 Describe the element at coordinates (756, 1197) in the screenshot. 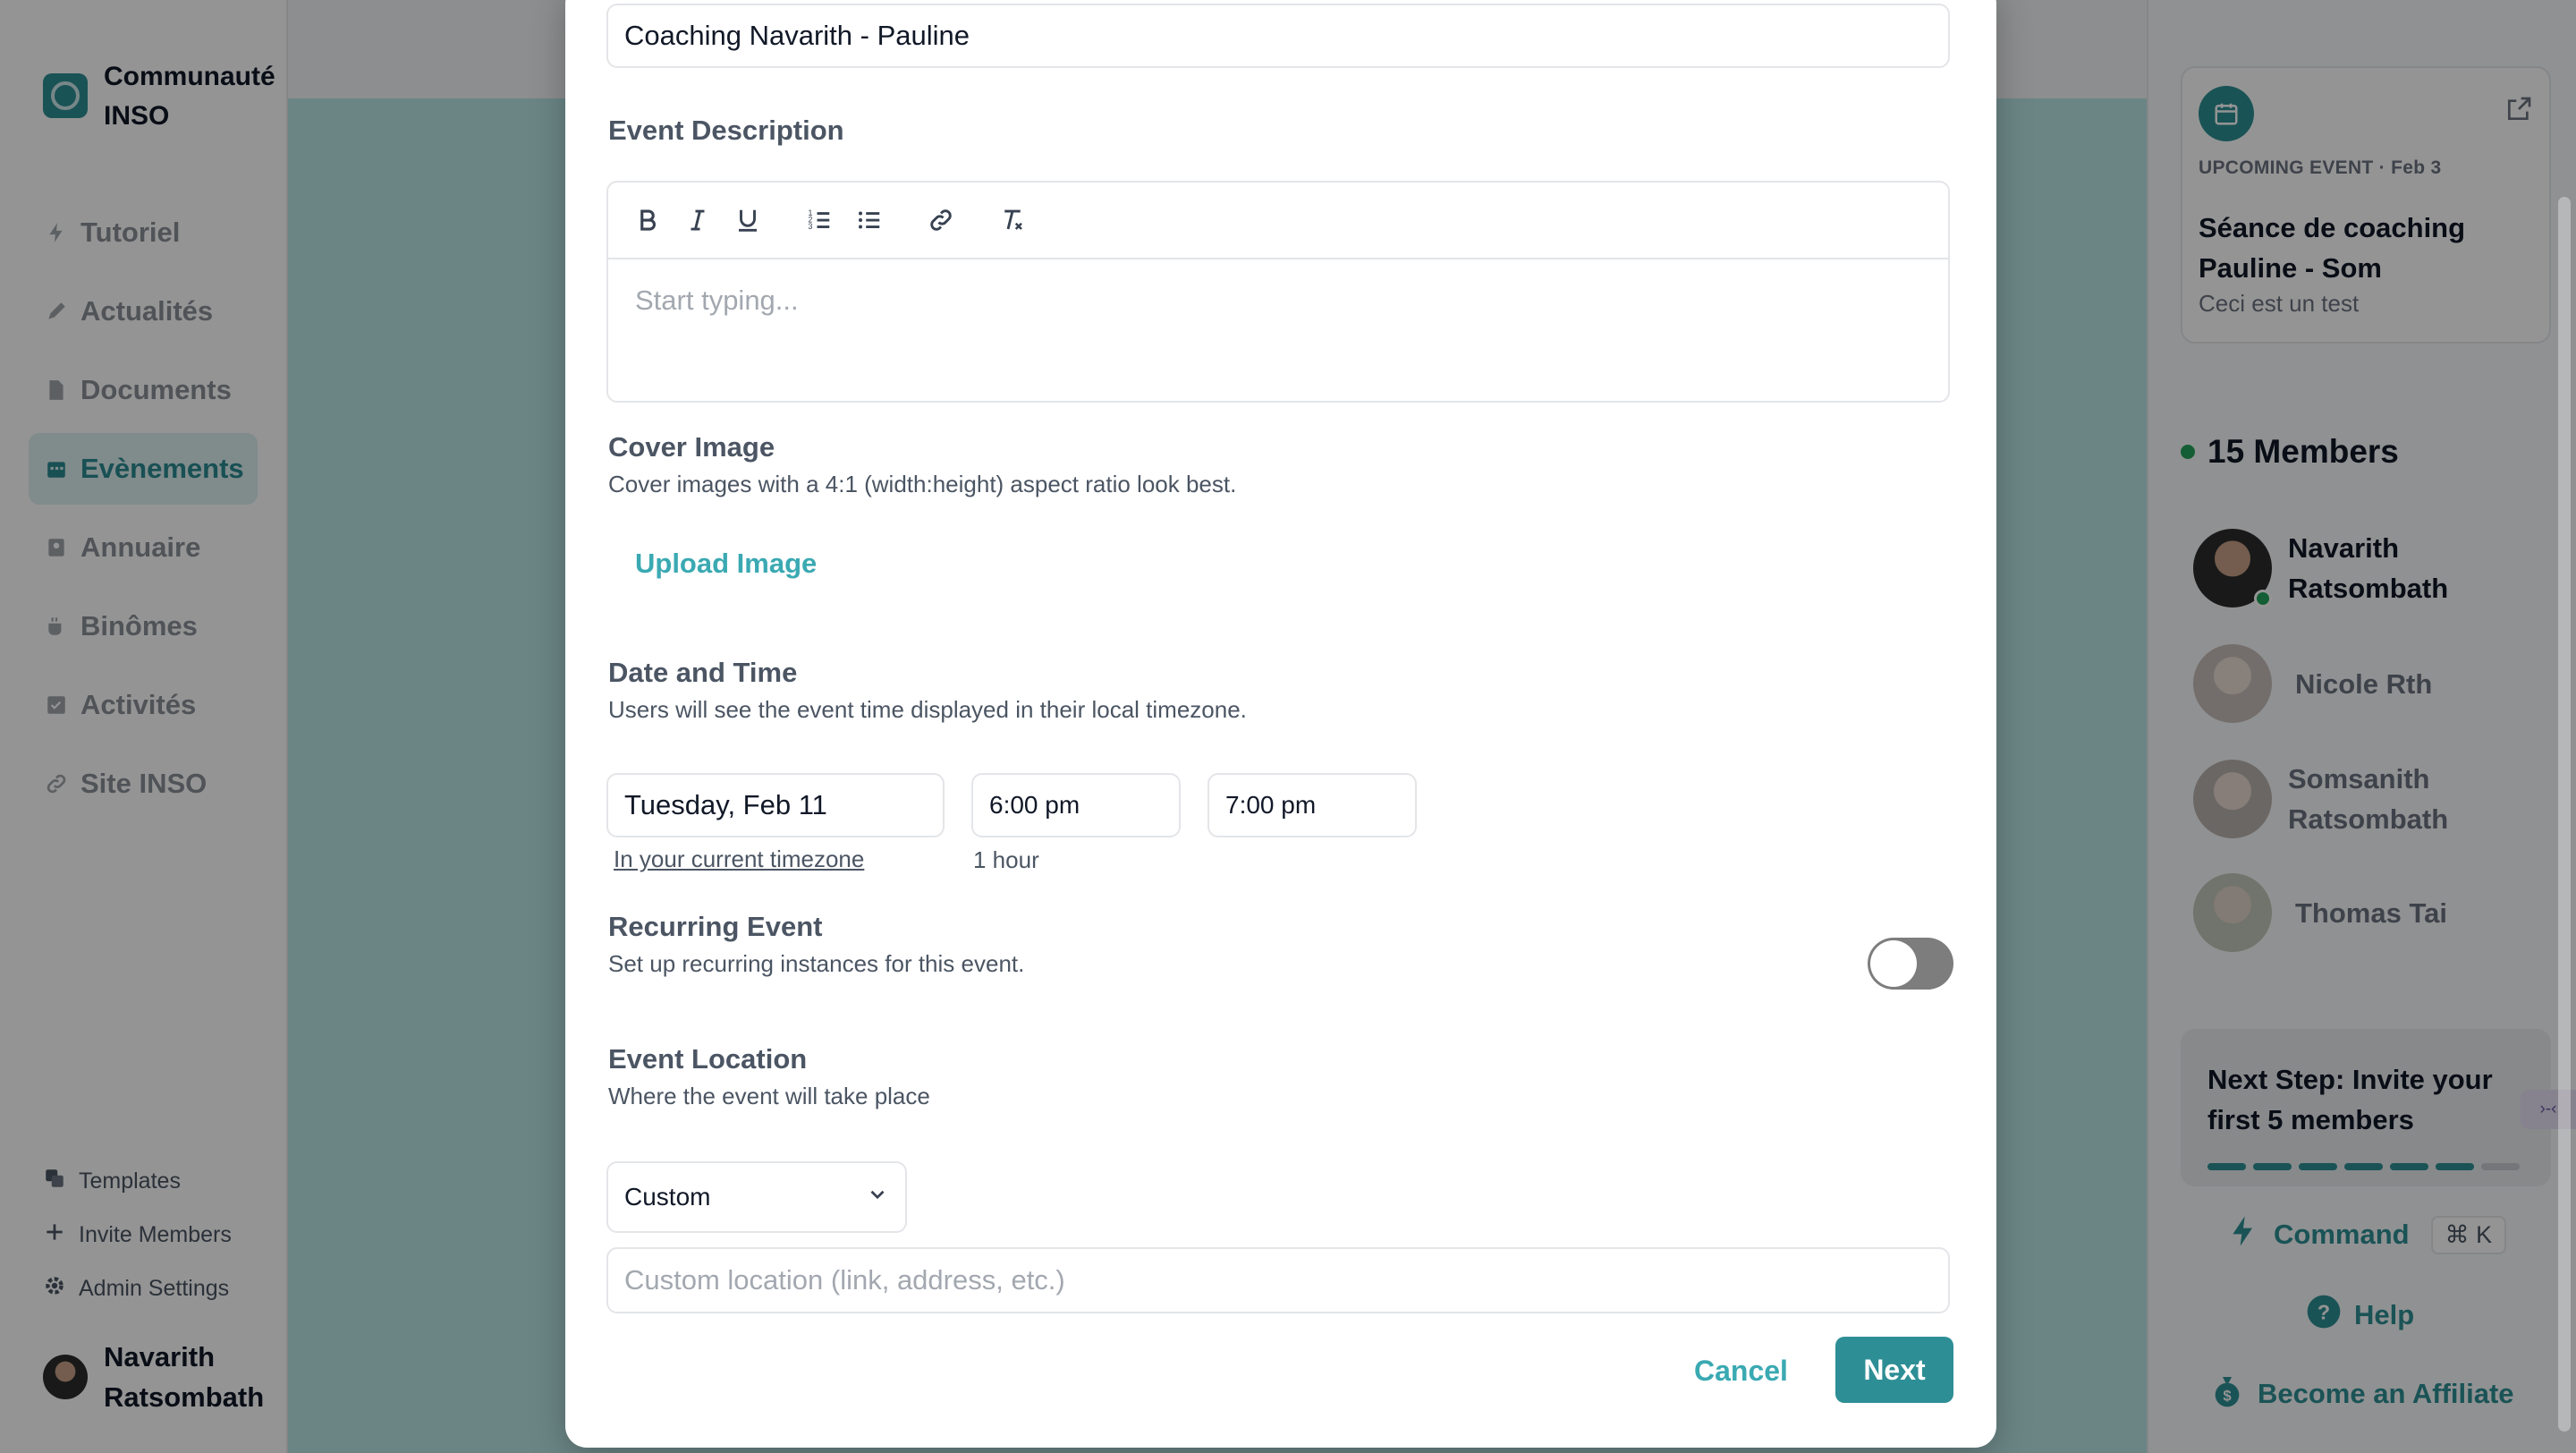

I see `location-type-select: Custom` at that location.